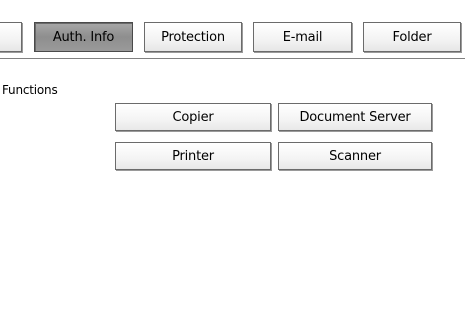 The height and width of the screenshot is (332, 465). I want to click on document-server-button-label: Document Server, so click(355, 117).